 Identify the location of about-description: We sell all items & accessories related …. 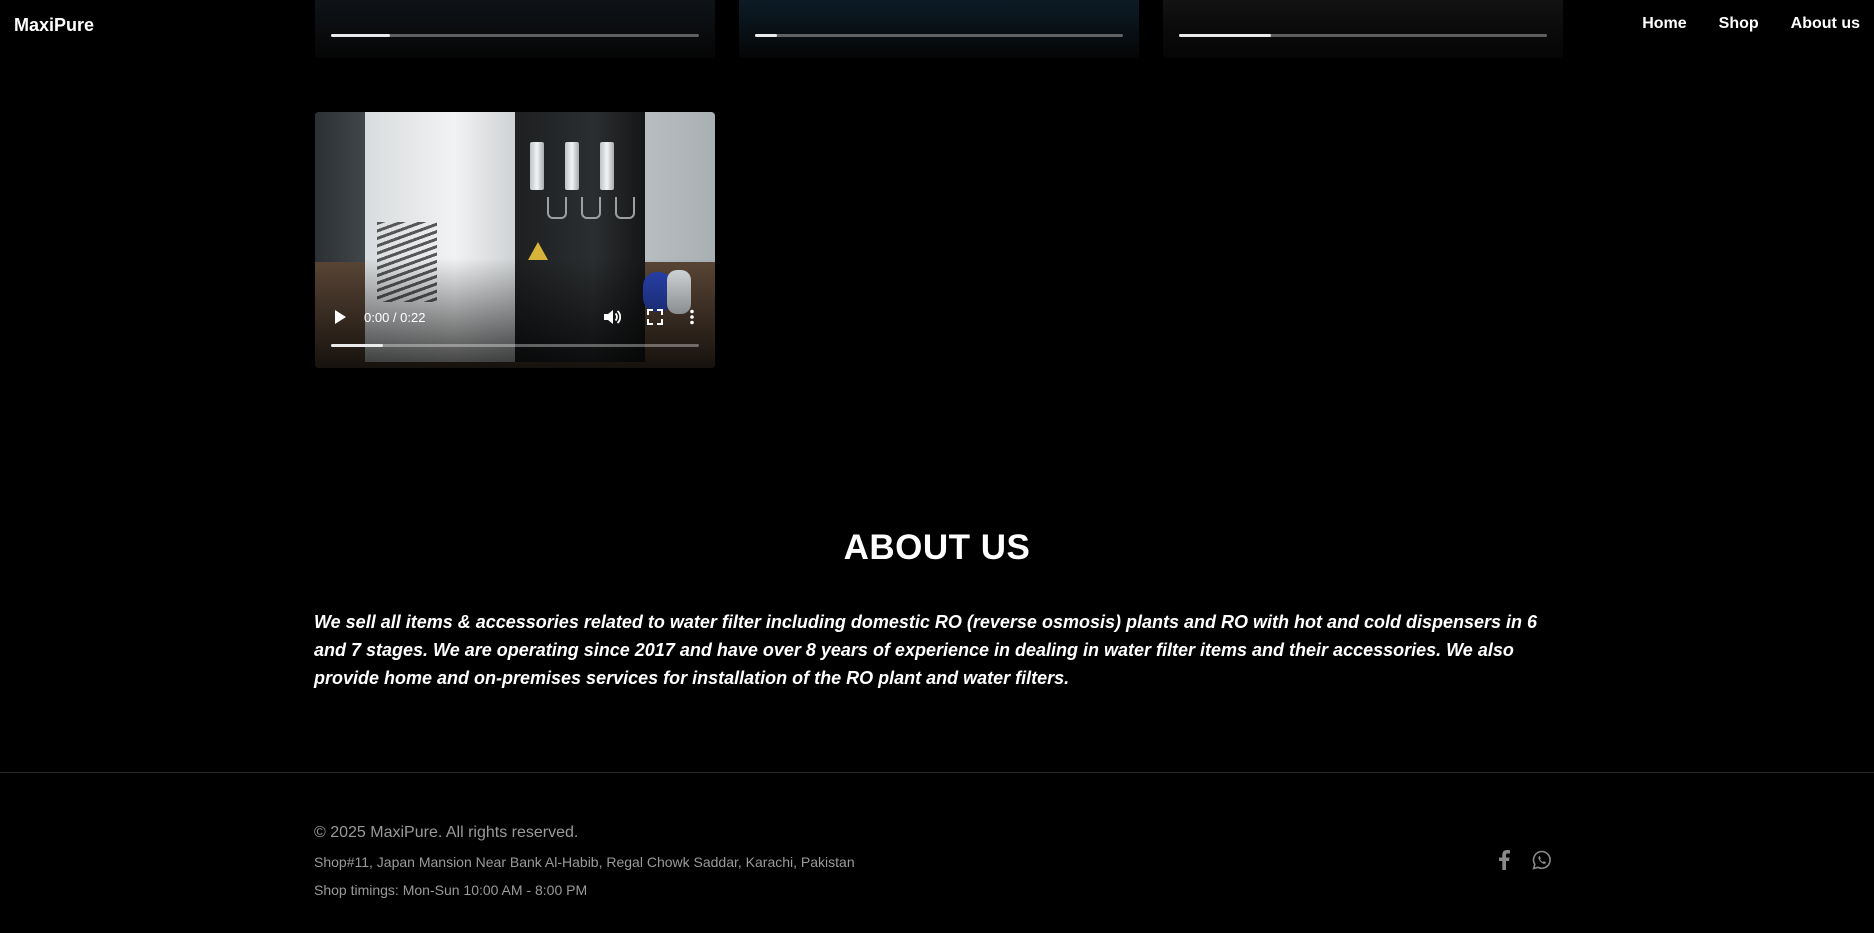
(926, 650).